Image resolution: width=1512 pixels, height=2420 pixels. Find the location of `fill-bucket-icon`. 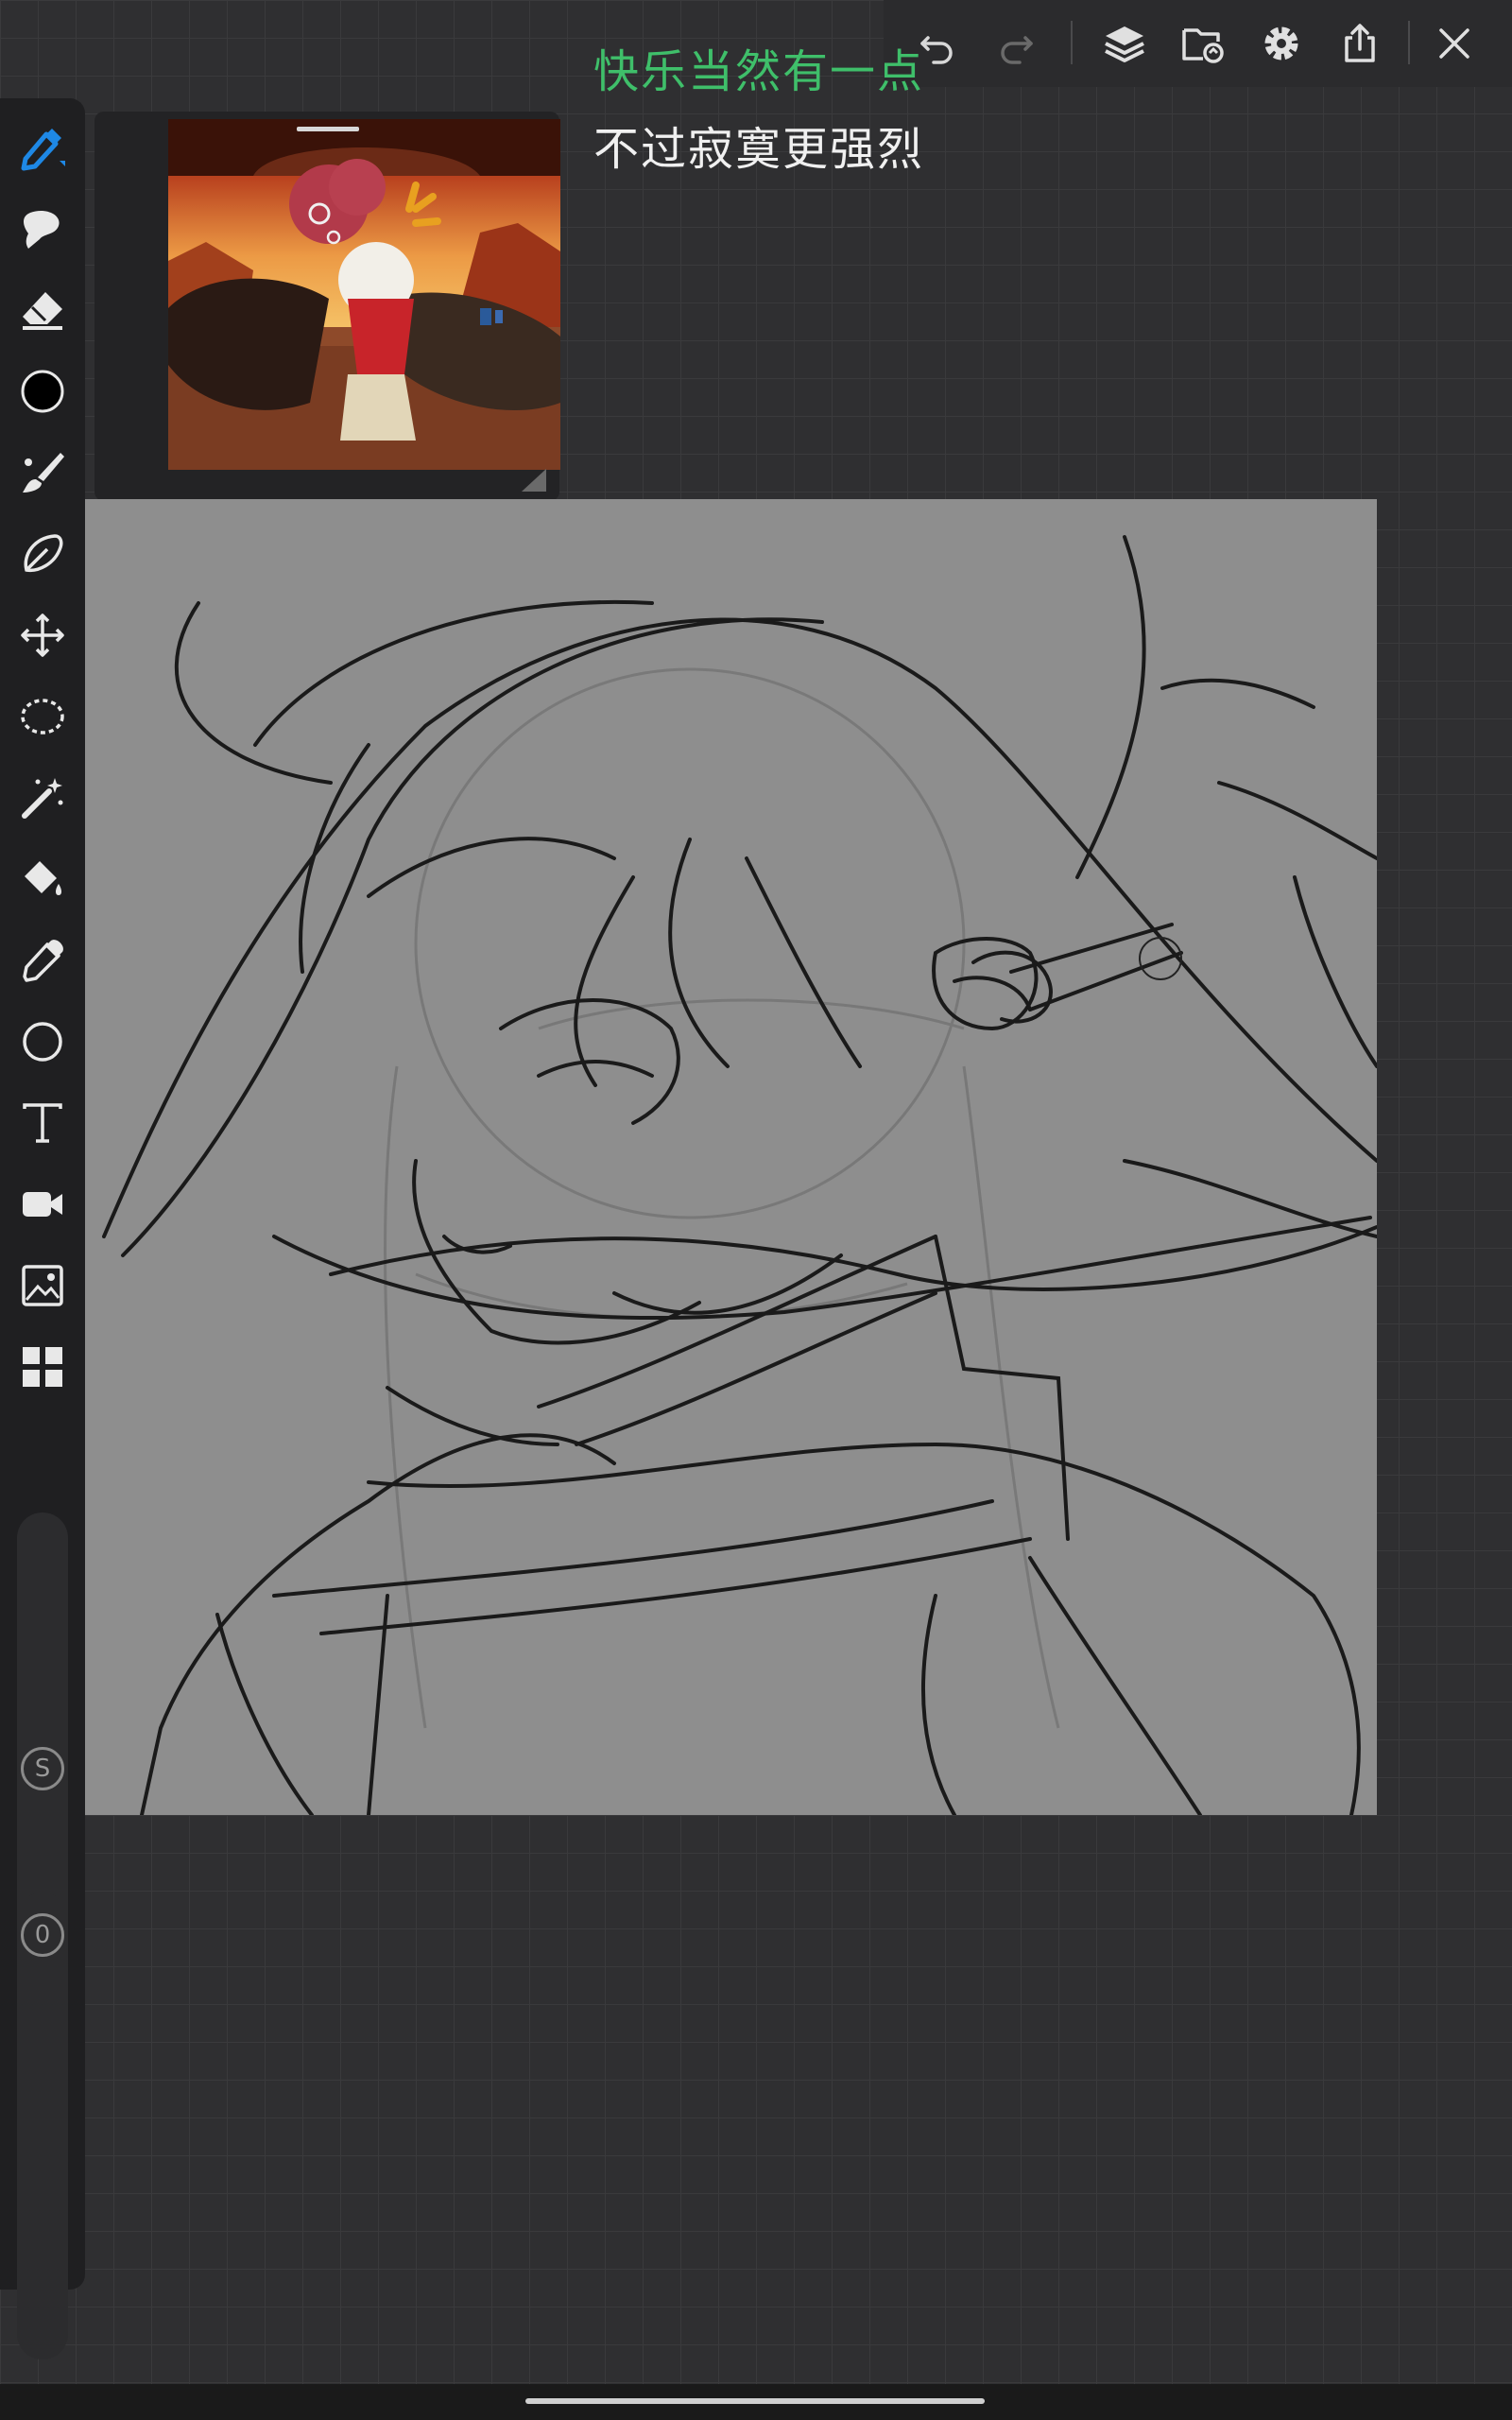

fill-bucket-icon is located at coordinates (43, 878).